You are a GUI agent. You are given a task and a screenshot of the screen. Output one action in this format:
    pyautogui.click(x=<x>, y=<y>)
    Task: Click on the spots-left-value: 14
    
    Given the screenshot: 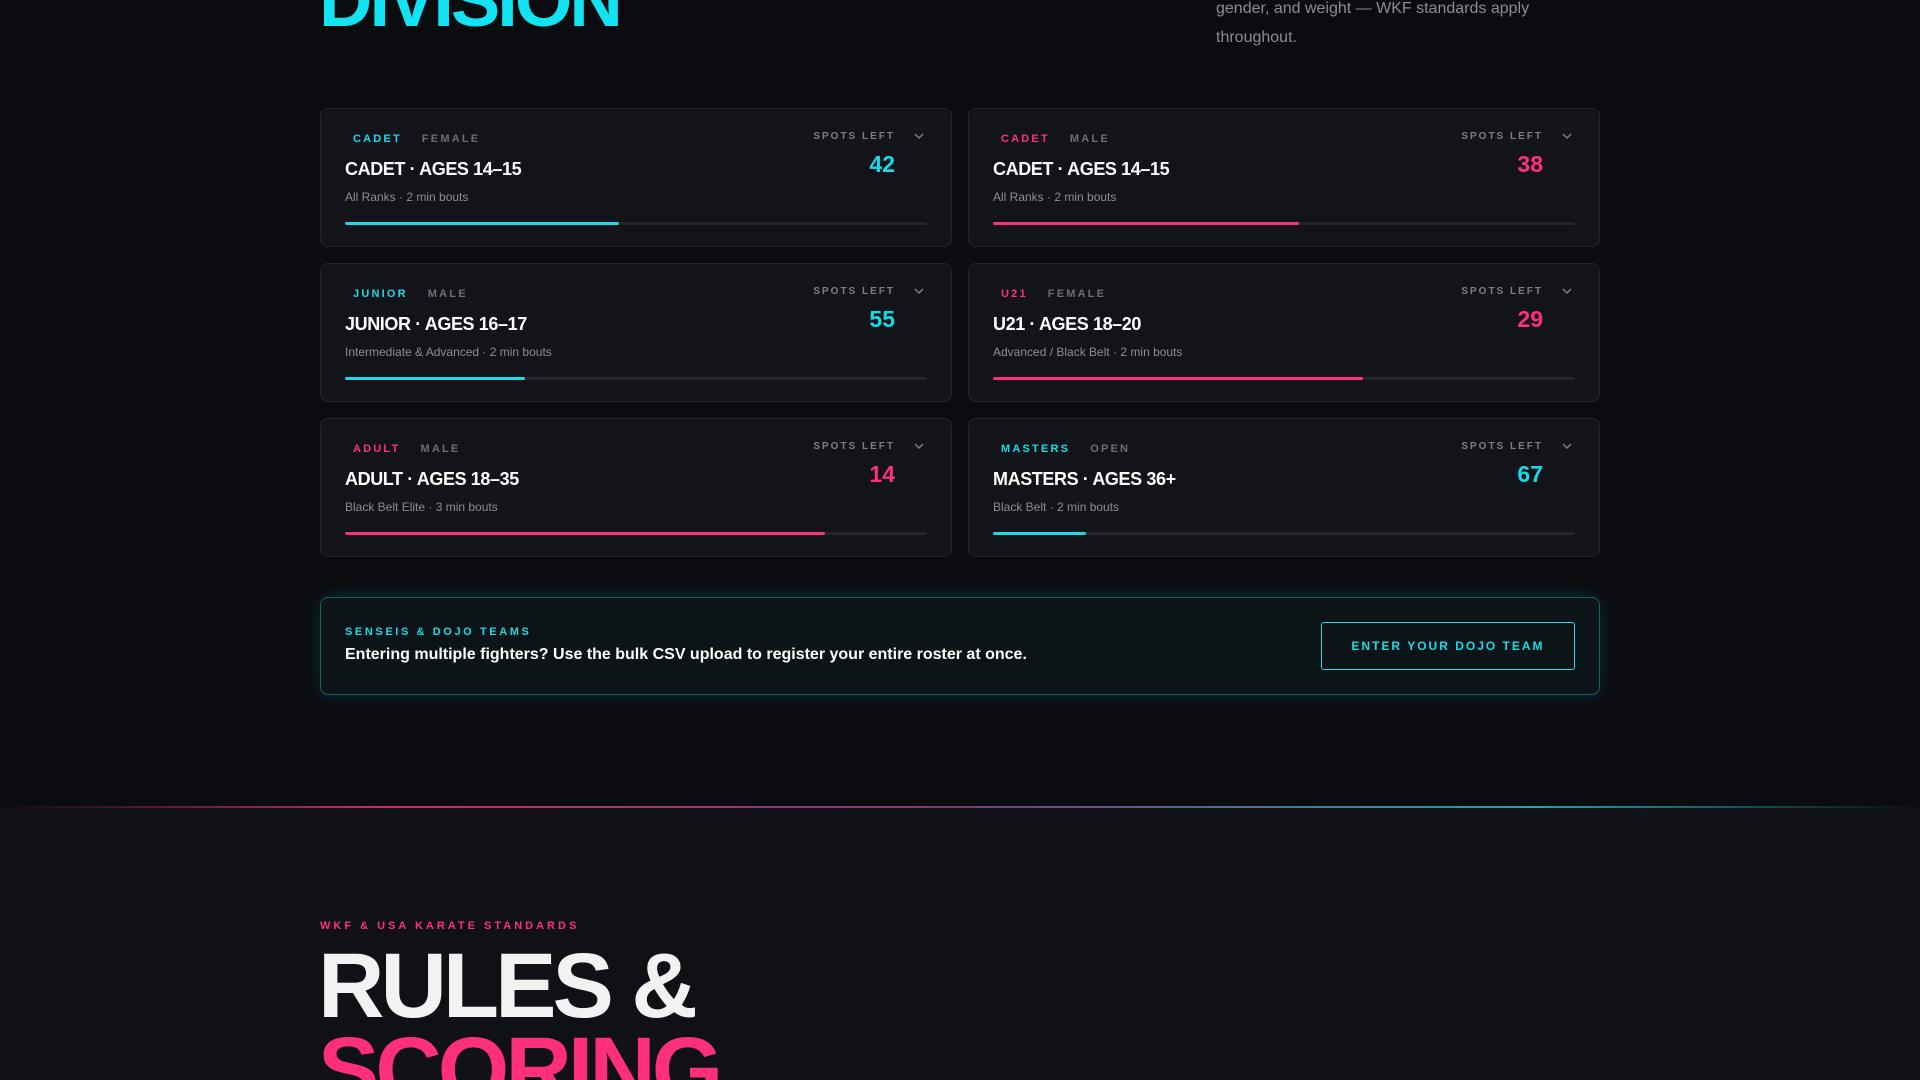 What is the action you would take?
    pyautogui.click(x=882, y=474)
    